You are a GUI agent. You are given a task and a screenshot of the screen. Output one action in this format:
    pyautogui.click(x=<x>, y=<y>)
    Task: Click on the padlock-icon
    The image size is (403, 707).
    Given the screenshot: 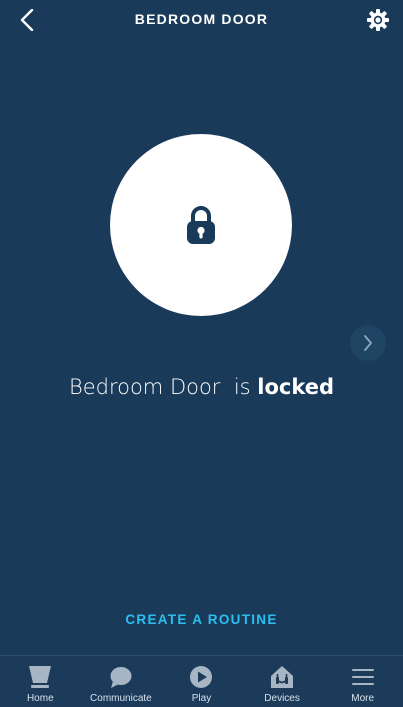 What is the action you would take?
    pyautogui.click(x=201, y=225)
    